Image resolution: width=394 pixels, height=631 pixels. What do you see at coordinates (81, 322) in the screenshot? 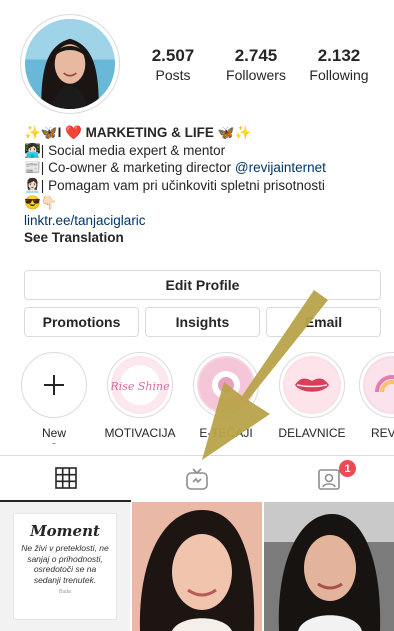
I see `promotions-button: Promotions` at bounding box center [81, 322].